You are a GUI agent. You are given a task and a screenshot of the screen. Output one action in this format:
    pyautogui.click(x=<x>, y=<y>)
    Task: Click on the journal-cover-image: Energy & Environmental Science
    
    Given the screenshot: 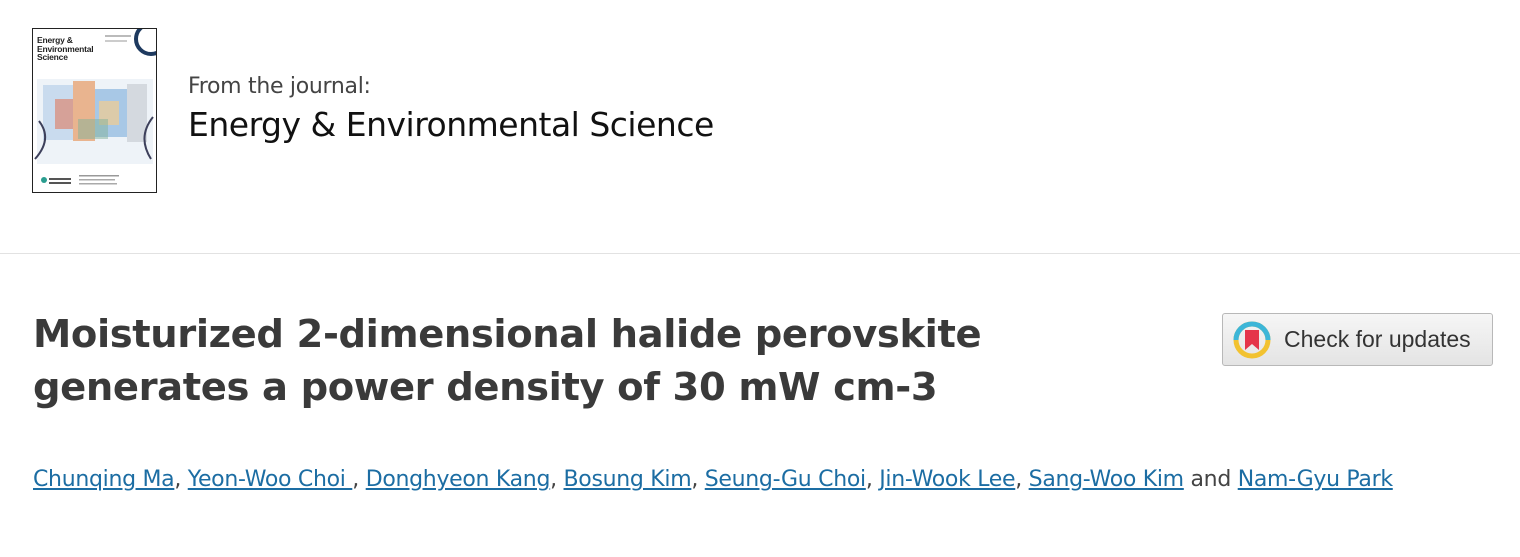 What is the action you would take?
    pyautogui.click(x=94, y=110)
    